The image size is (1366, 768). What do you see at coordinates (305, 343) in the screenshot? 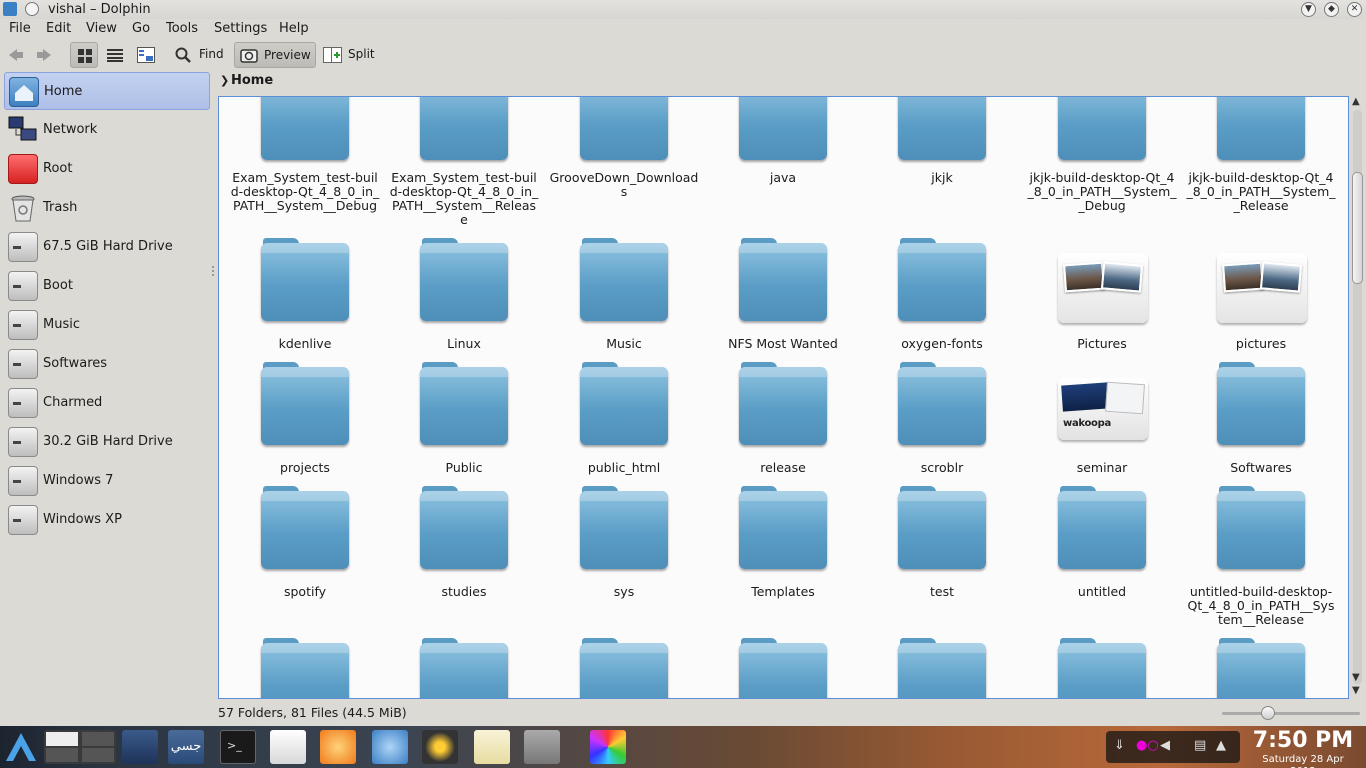
I see `file-name: kdenlive` at bounding box center [305, 343].